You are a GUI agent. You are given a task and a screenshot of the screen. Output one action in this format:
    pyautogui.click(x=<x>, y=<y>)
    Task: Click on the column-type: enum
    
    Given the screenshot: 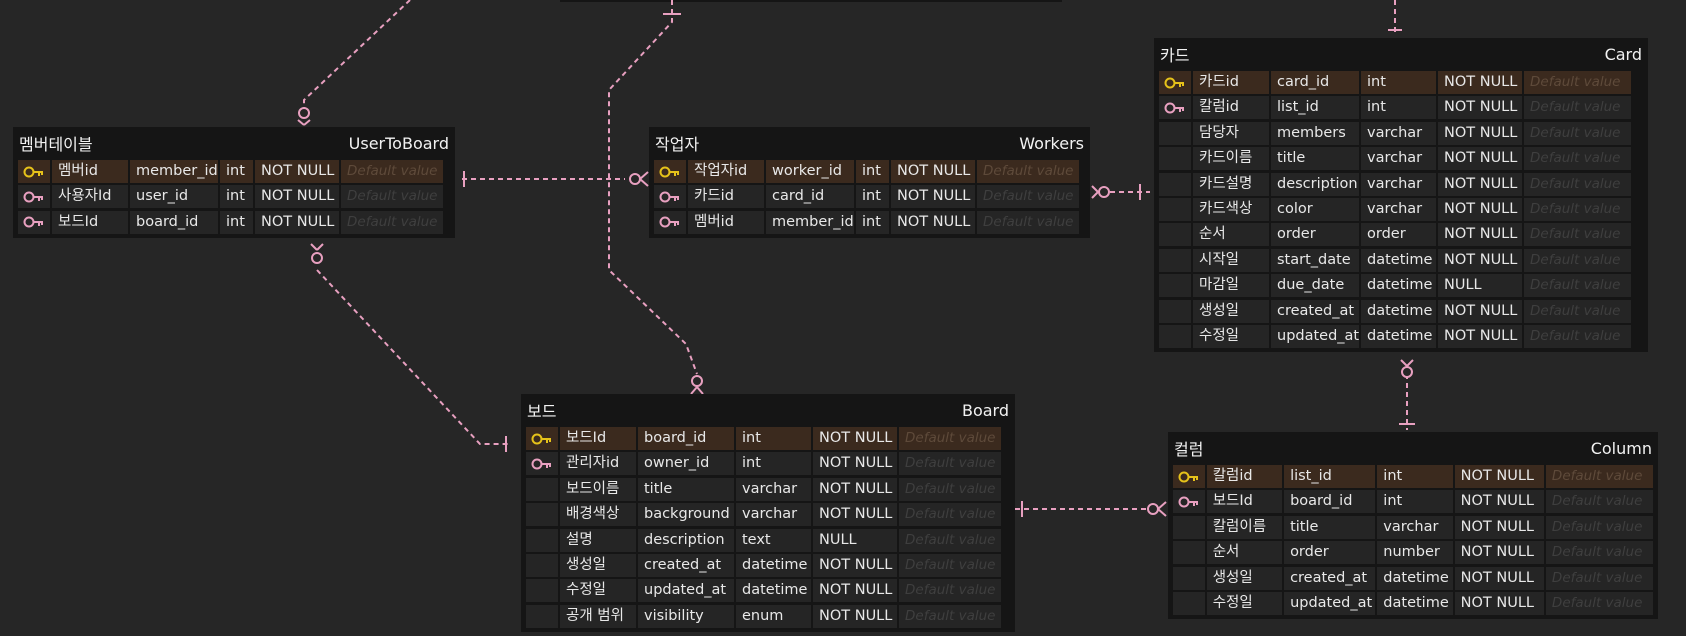 What is the action you would take?
    pyautogui.click(x=773, y=616)
    